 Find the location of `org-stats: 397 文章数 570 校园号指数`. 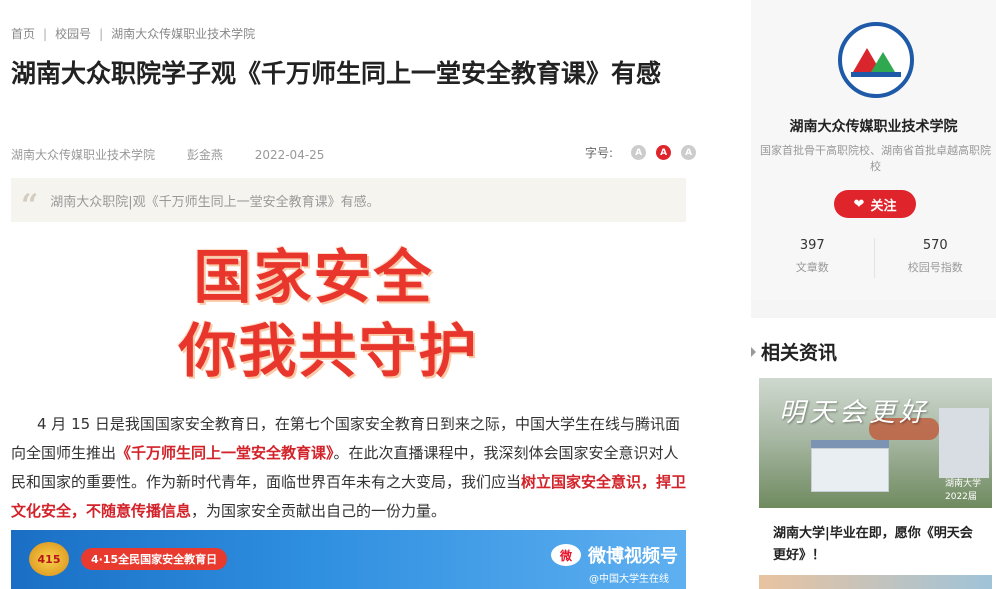

org-stats: 397 文章数 570 校园号指数 is located at coordinates (873, 258).